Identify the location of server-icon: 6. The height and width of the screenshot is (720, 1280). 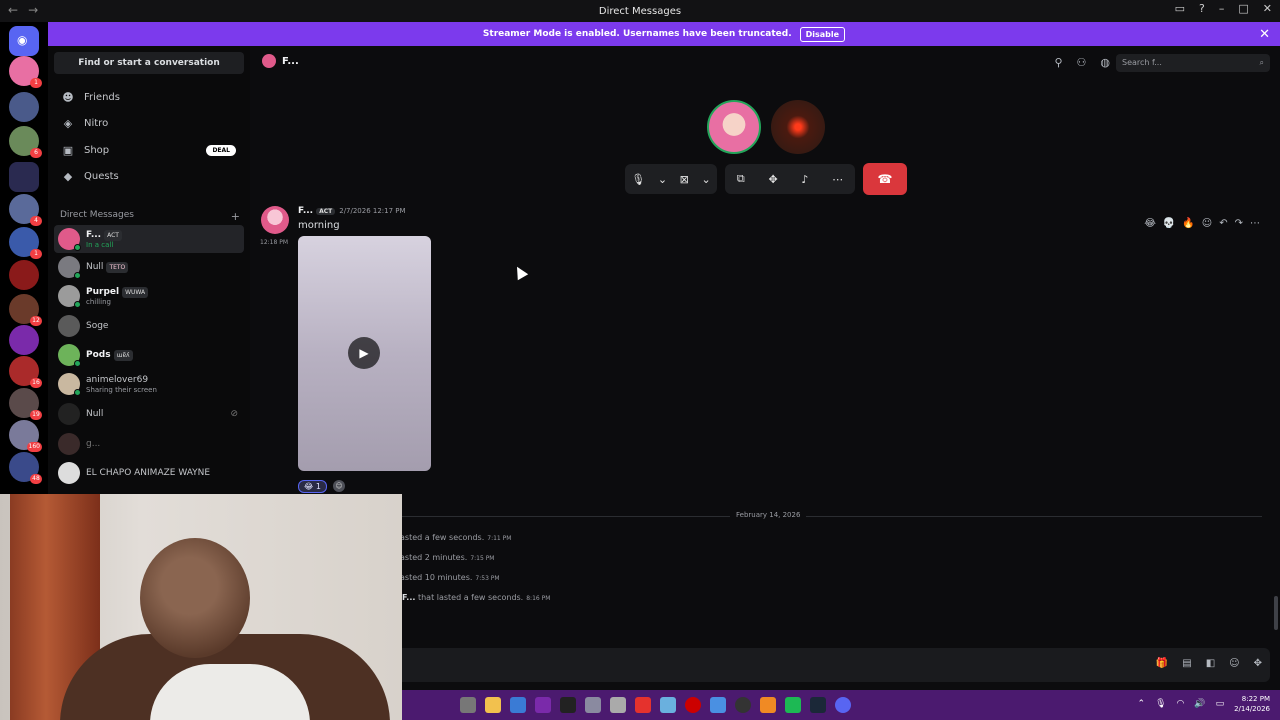
(25, 142).